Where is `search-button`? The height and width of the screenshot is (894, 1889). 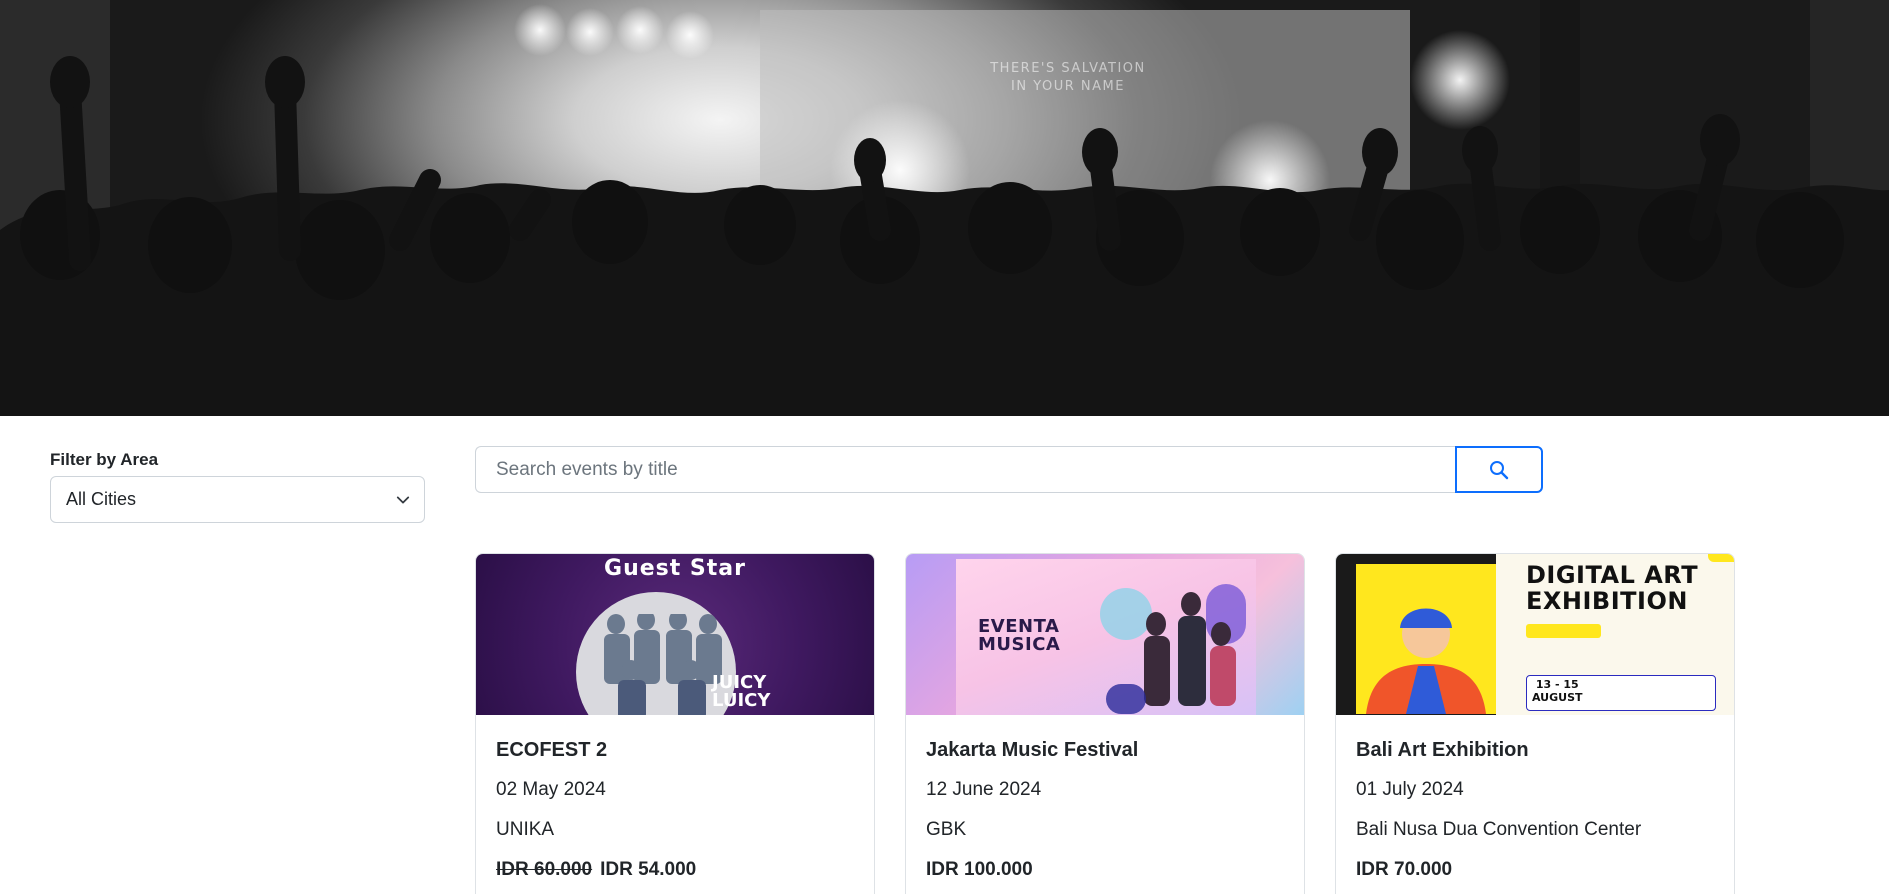
search-button is located at coordinates (1499, 469).